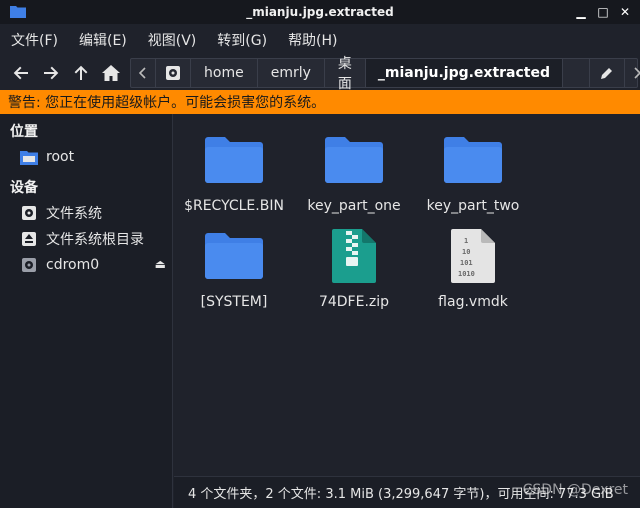 Image resolution: width=640 pixels, height=508 pixels. I want to click on arrow-up-icon, so click(81, 72).